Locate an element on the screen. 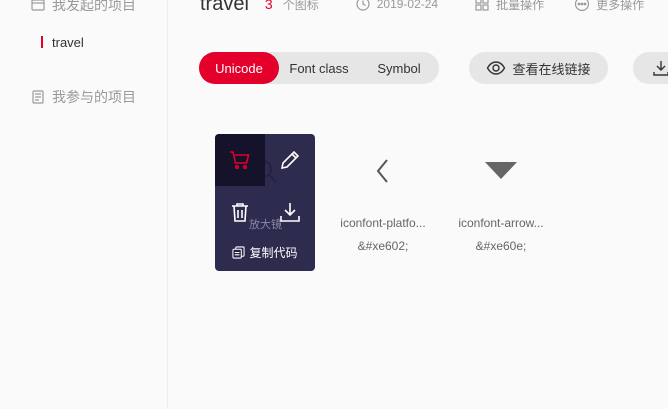 Image resolution: width=668 pixels, height=409 pixels. icon-code: &#xe60e; is located at coordinates (501, 246).